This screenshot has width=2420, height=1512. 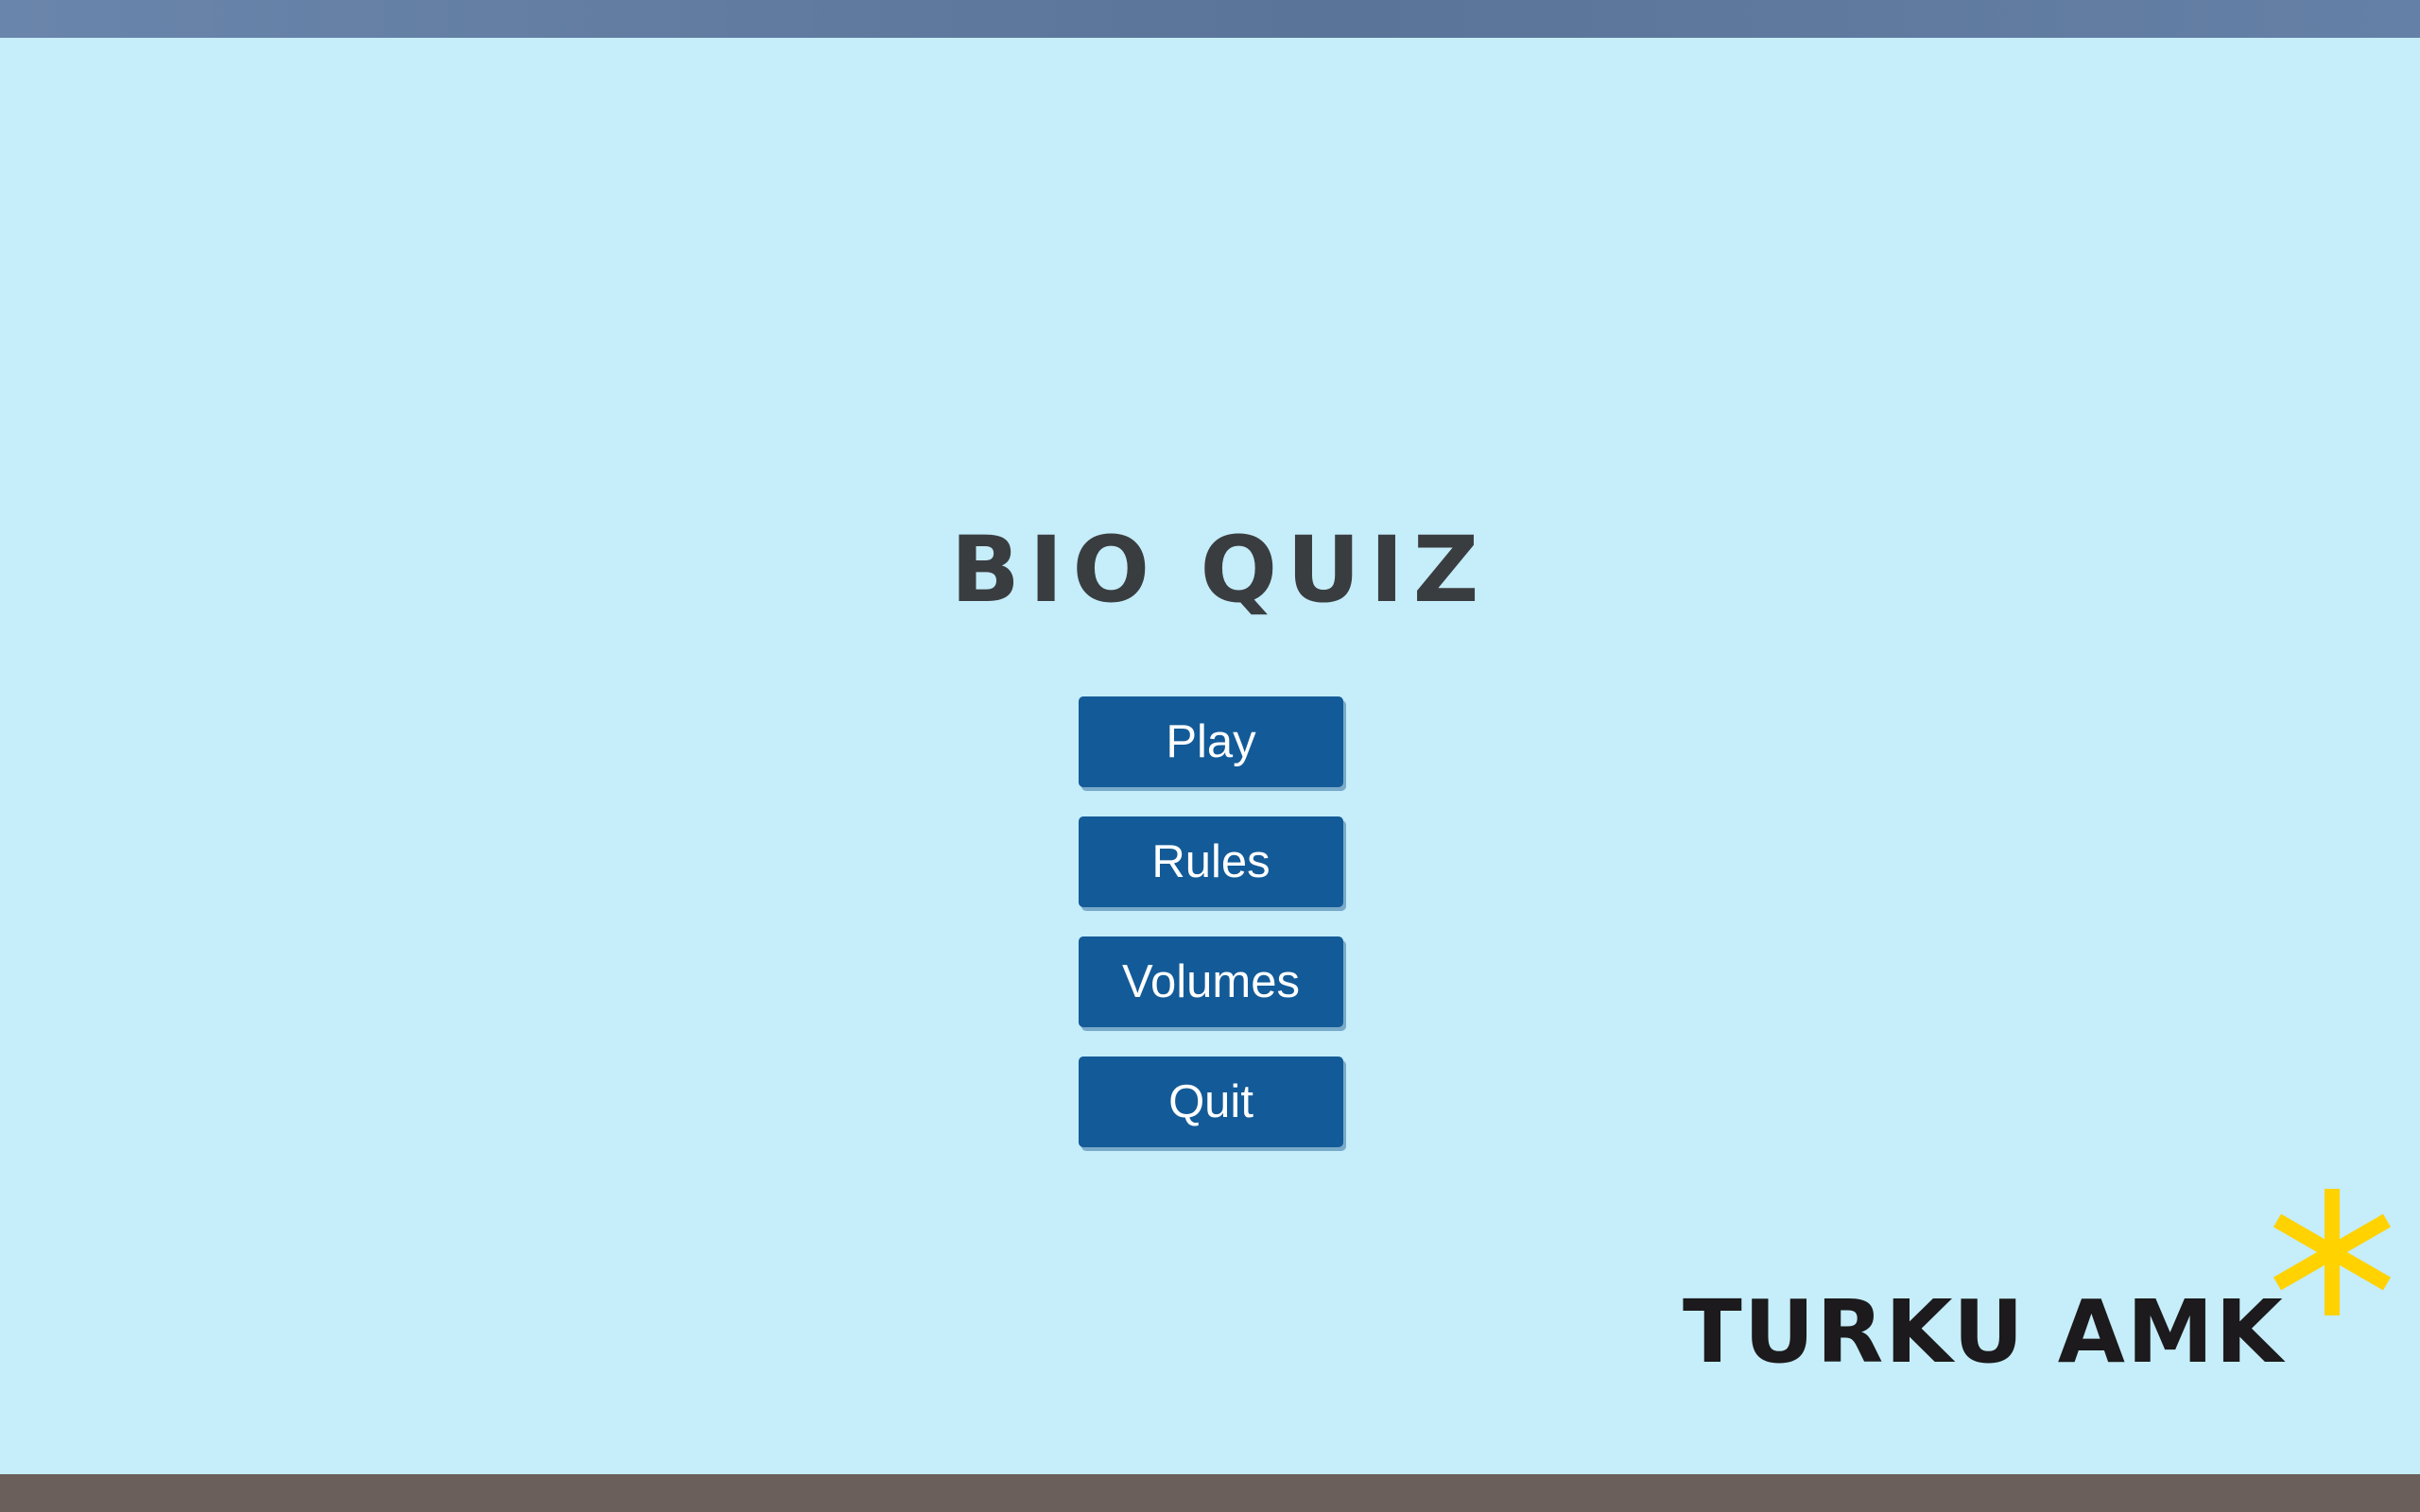 I want to click on quit-button: Quit, so click(x=1211, y=1102).